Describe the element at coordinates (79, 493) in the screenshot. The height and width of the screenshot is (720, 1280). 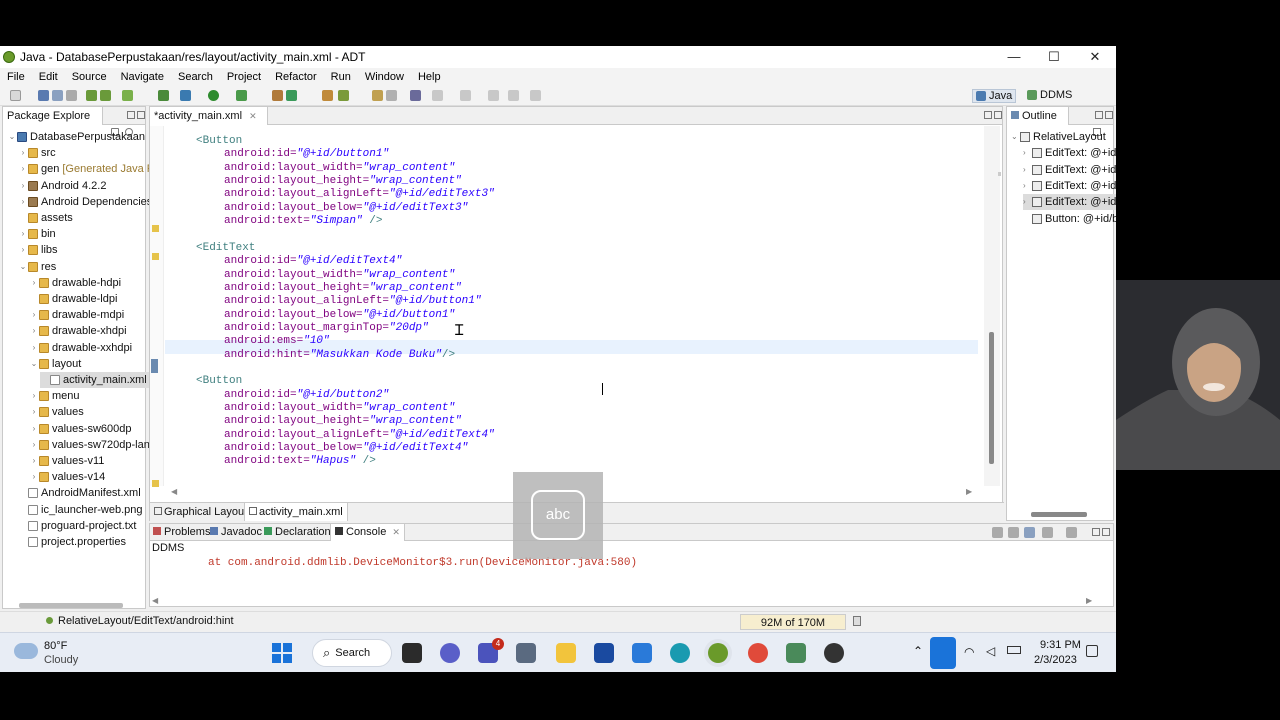
I see `tree-item: AndroidManifest.xml` at that location.